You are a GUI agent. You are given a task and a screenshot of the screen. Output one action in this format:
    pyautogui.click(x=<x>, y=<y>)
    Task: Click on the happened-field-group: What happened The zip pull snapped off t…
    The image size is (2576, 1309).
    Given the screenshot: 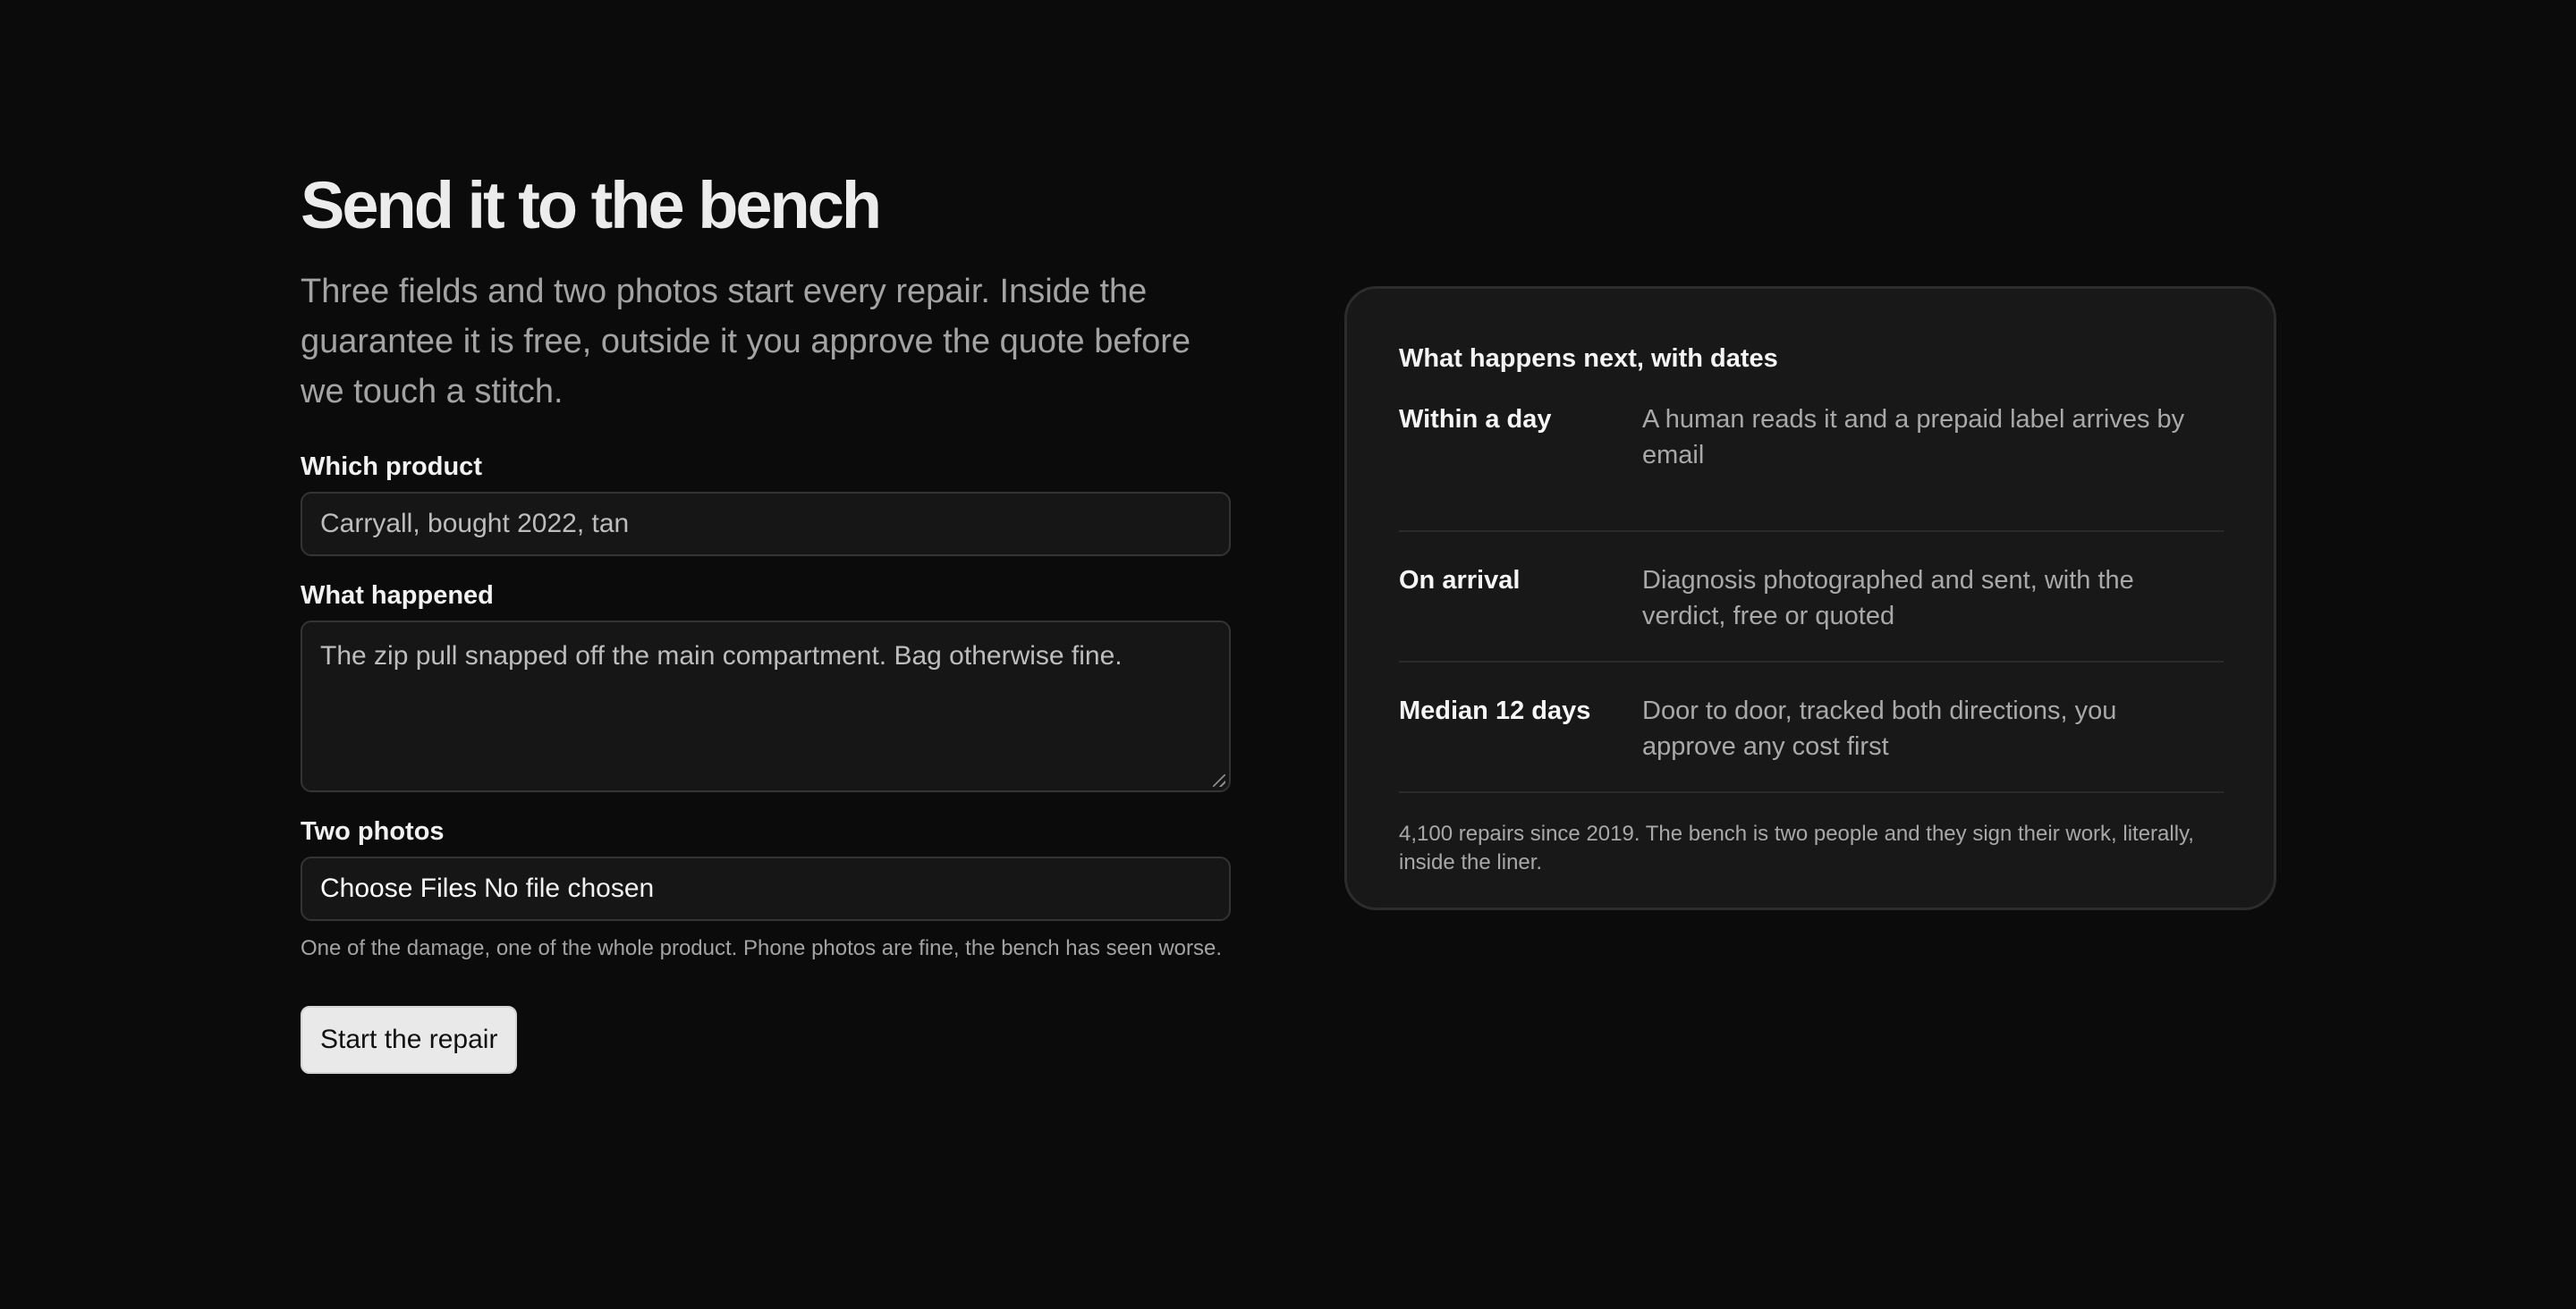 What is the action you would take?
    pyautogui.click(x=766, y=685)
    